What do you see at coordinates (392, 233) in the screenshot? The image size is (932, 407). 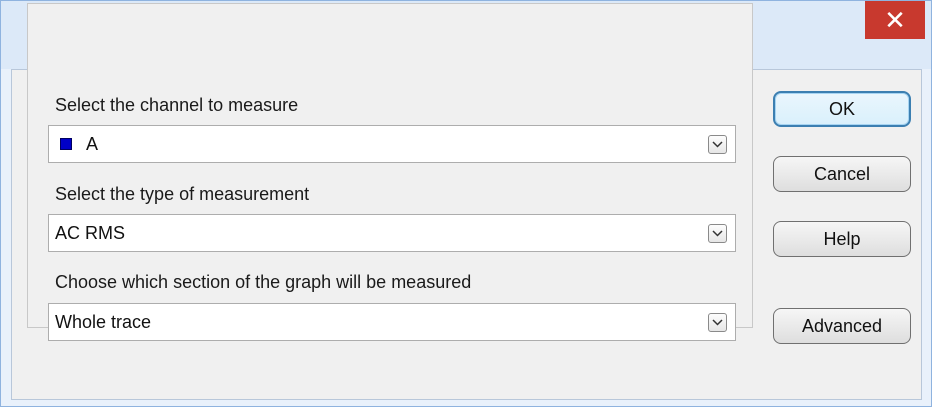 I see `measurement-type-dropdown: AC RMS` at bounding box center [392, 233].